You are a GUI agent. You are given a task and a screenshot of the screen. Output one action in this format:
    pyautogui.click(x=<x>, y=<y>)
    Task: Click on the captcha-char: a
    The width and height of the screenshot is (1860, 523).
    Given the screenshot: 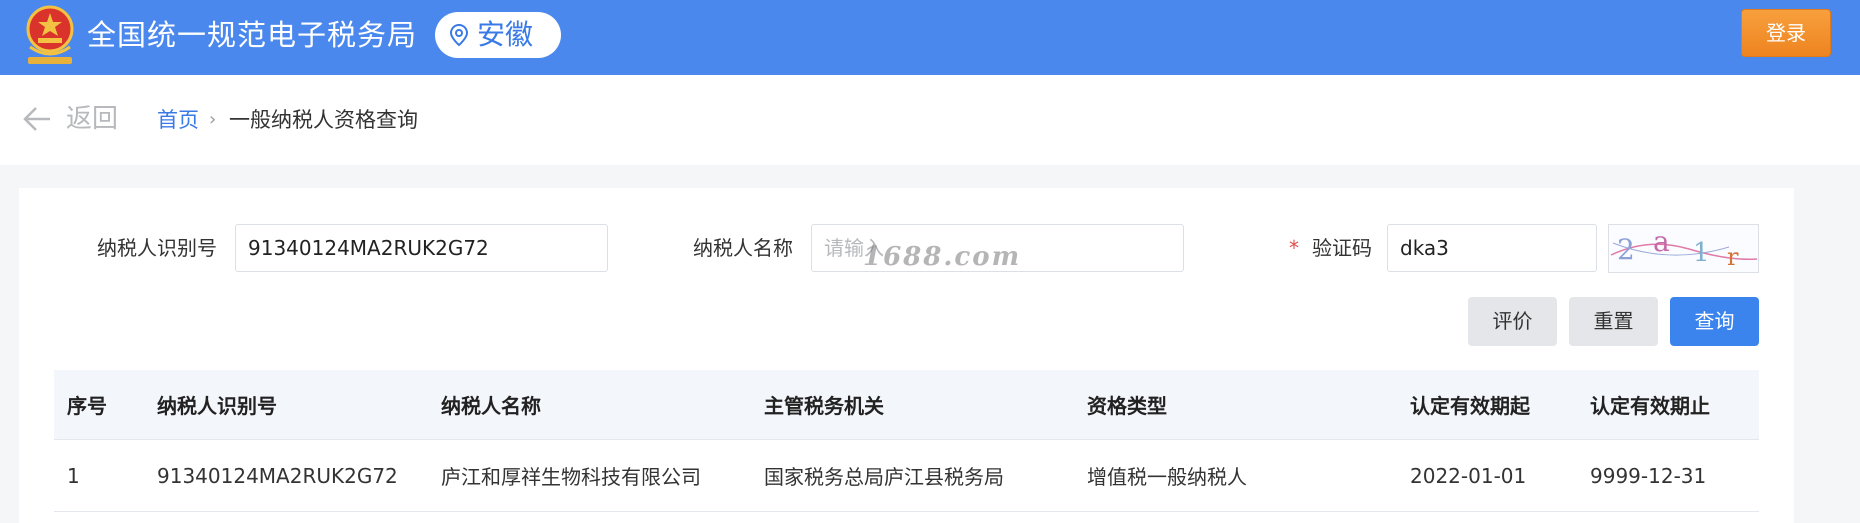 What is the action you would take?
    pyautogui.click(x=1661, y=241)
    